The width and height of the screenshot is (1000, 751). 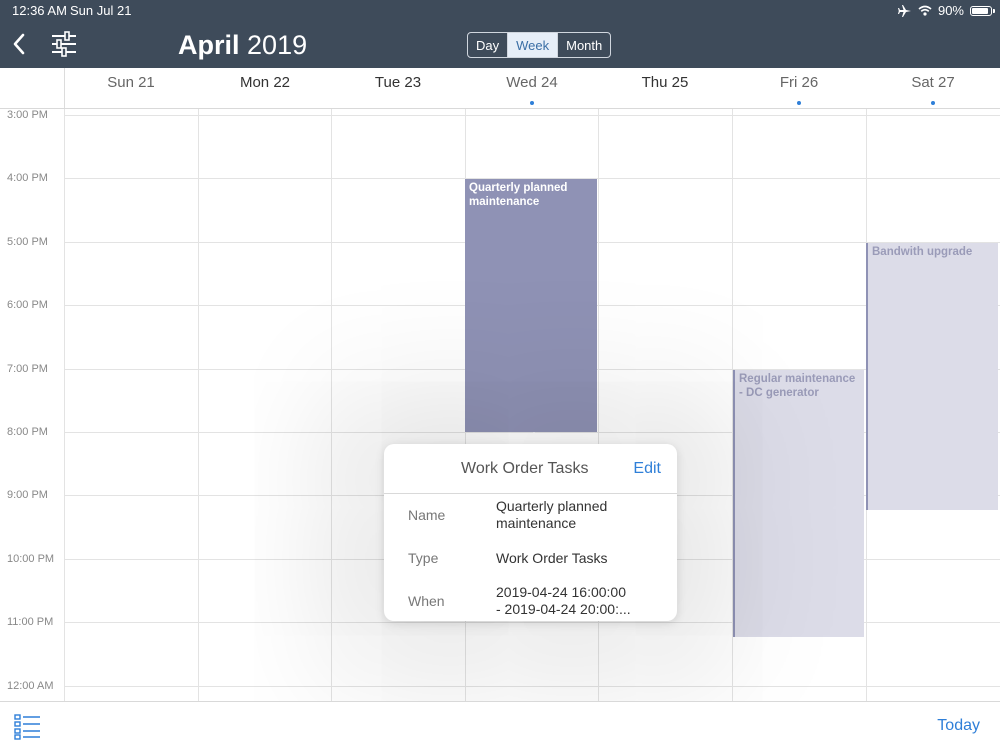 What do you see at coordinates (426, 601) in the screenshot?
I see `when-label: When` at bounding box center [426, 601].